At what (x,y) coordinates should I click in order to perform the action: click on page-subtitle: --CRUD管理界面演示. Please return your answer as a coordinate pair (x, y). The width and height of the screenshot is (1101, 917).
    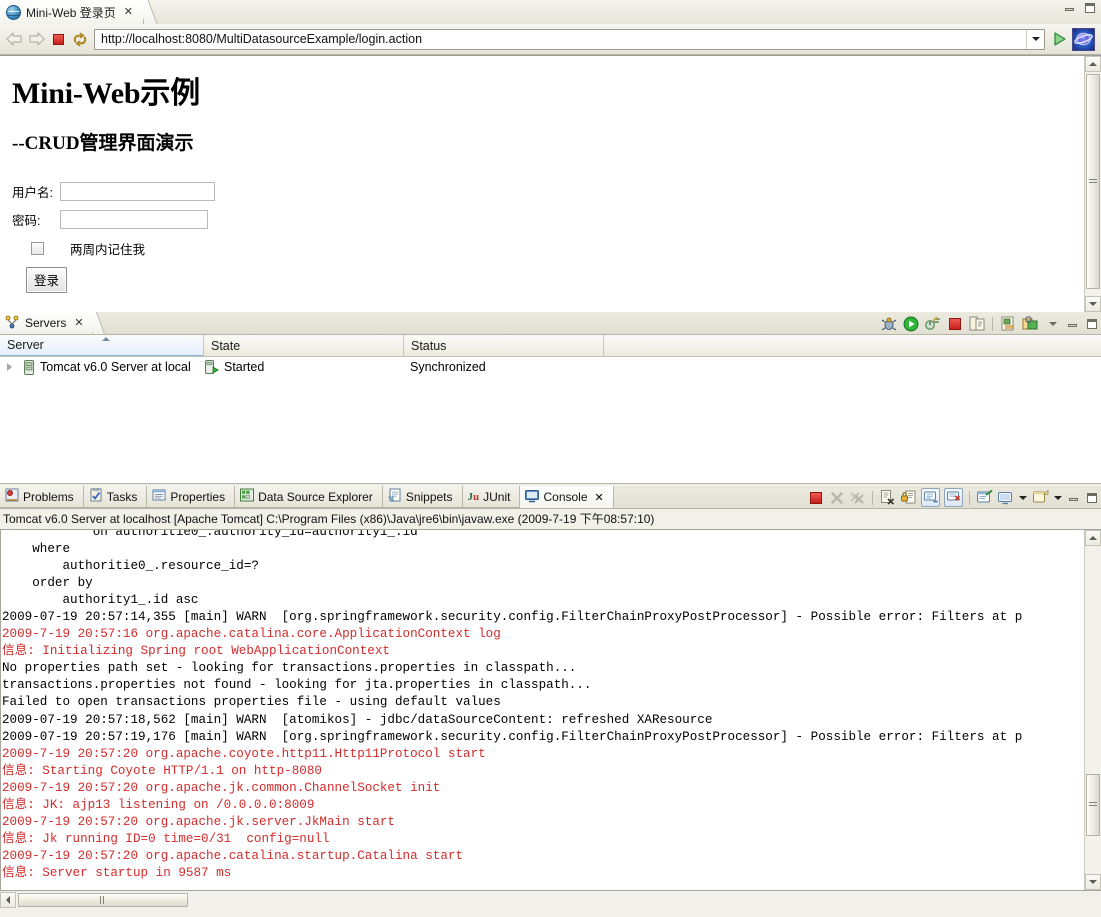
    Looking at the image, I should click on (103, 143).